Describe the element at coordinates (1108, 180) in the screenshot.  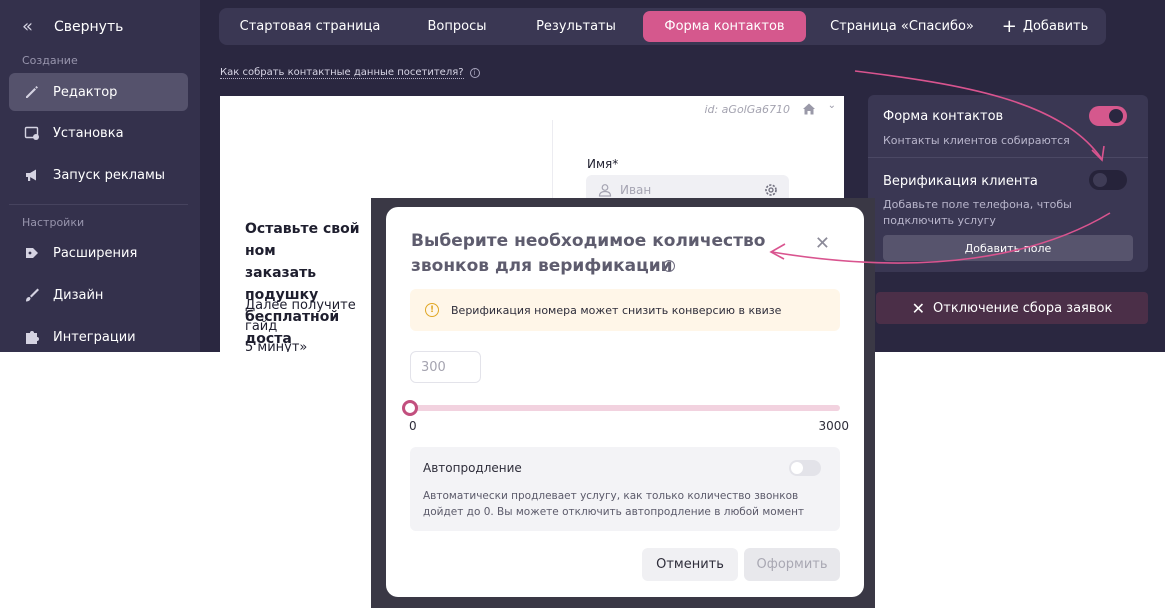
I see `verification-toggle` at that location.